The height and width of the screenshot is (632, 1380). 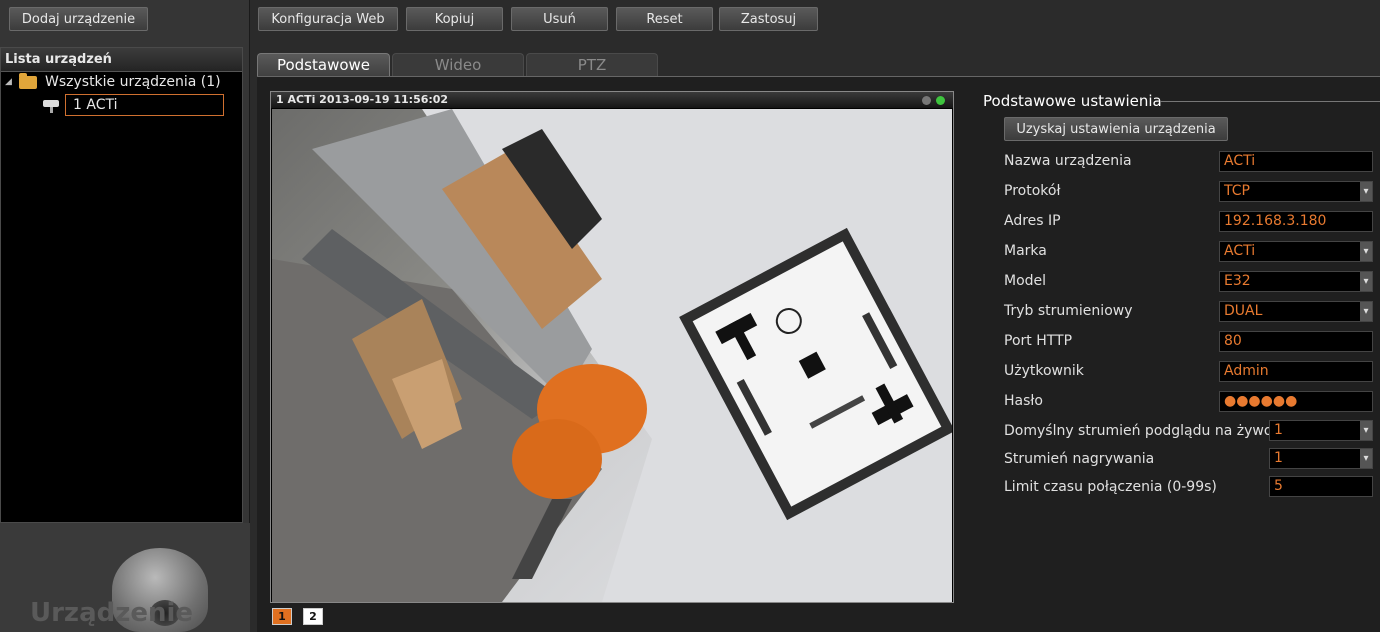 I want to click on live-stream-label: Domyślny strumień podglądu na żywo, so click(x=1138, y=431).